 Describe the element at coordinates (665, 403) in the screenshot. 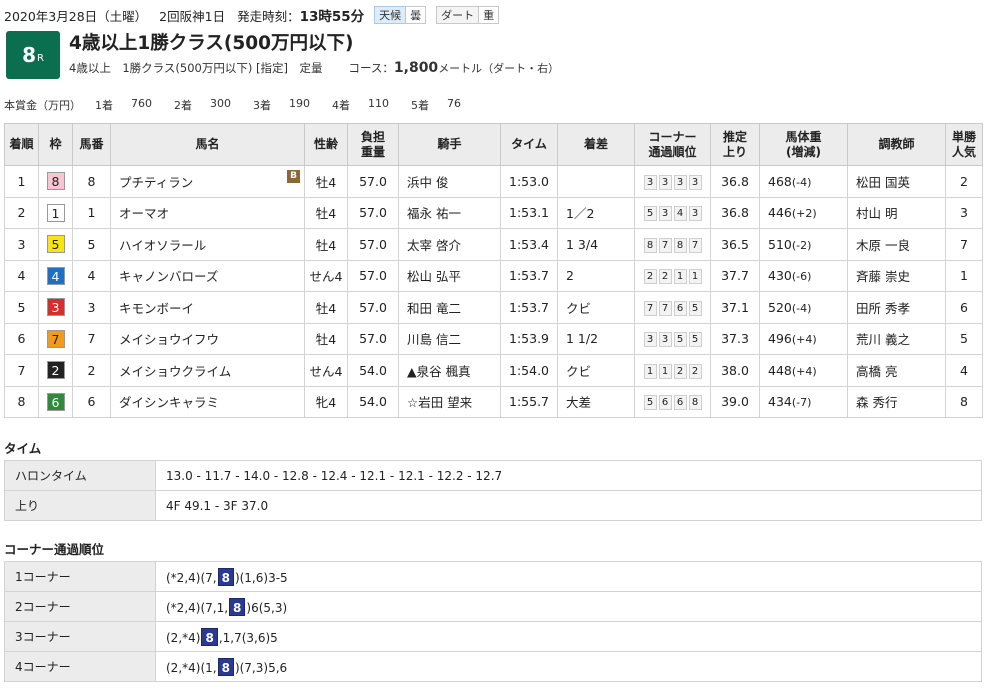

I see `corner-position: 6` at that location.